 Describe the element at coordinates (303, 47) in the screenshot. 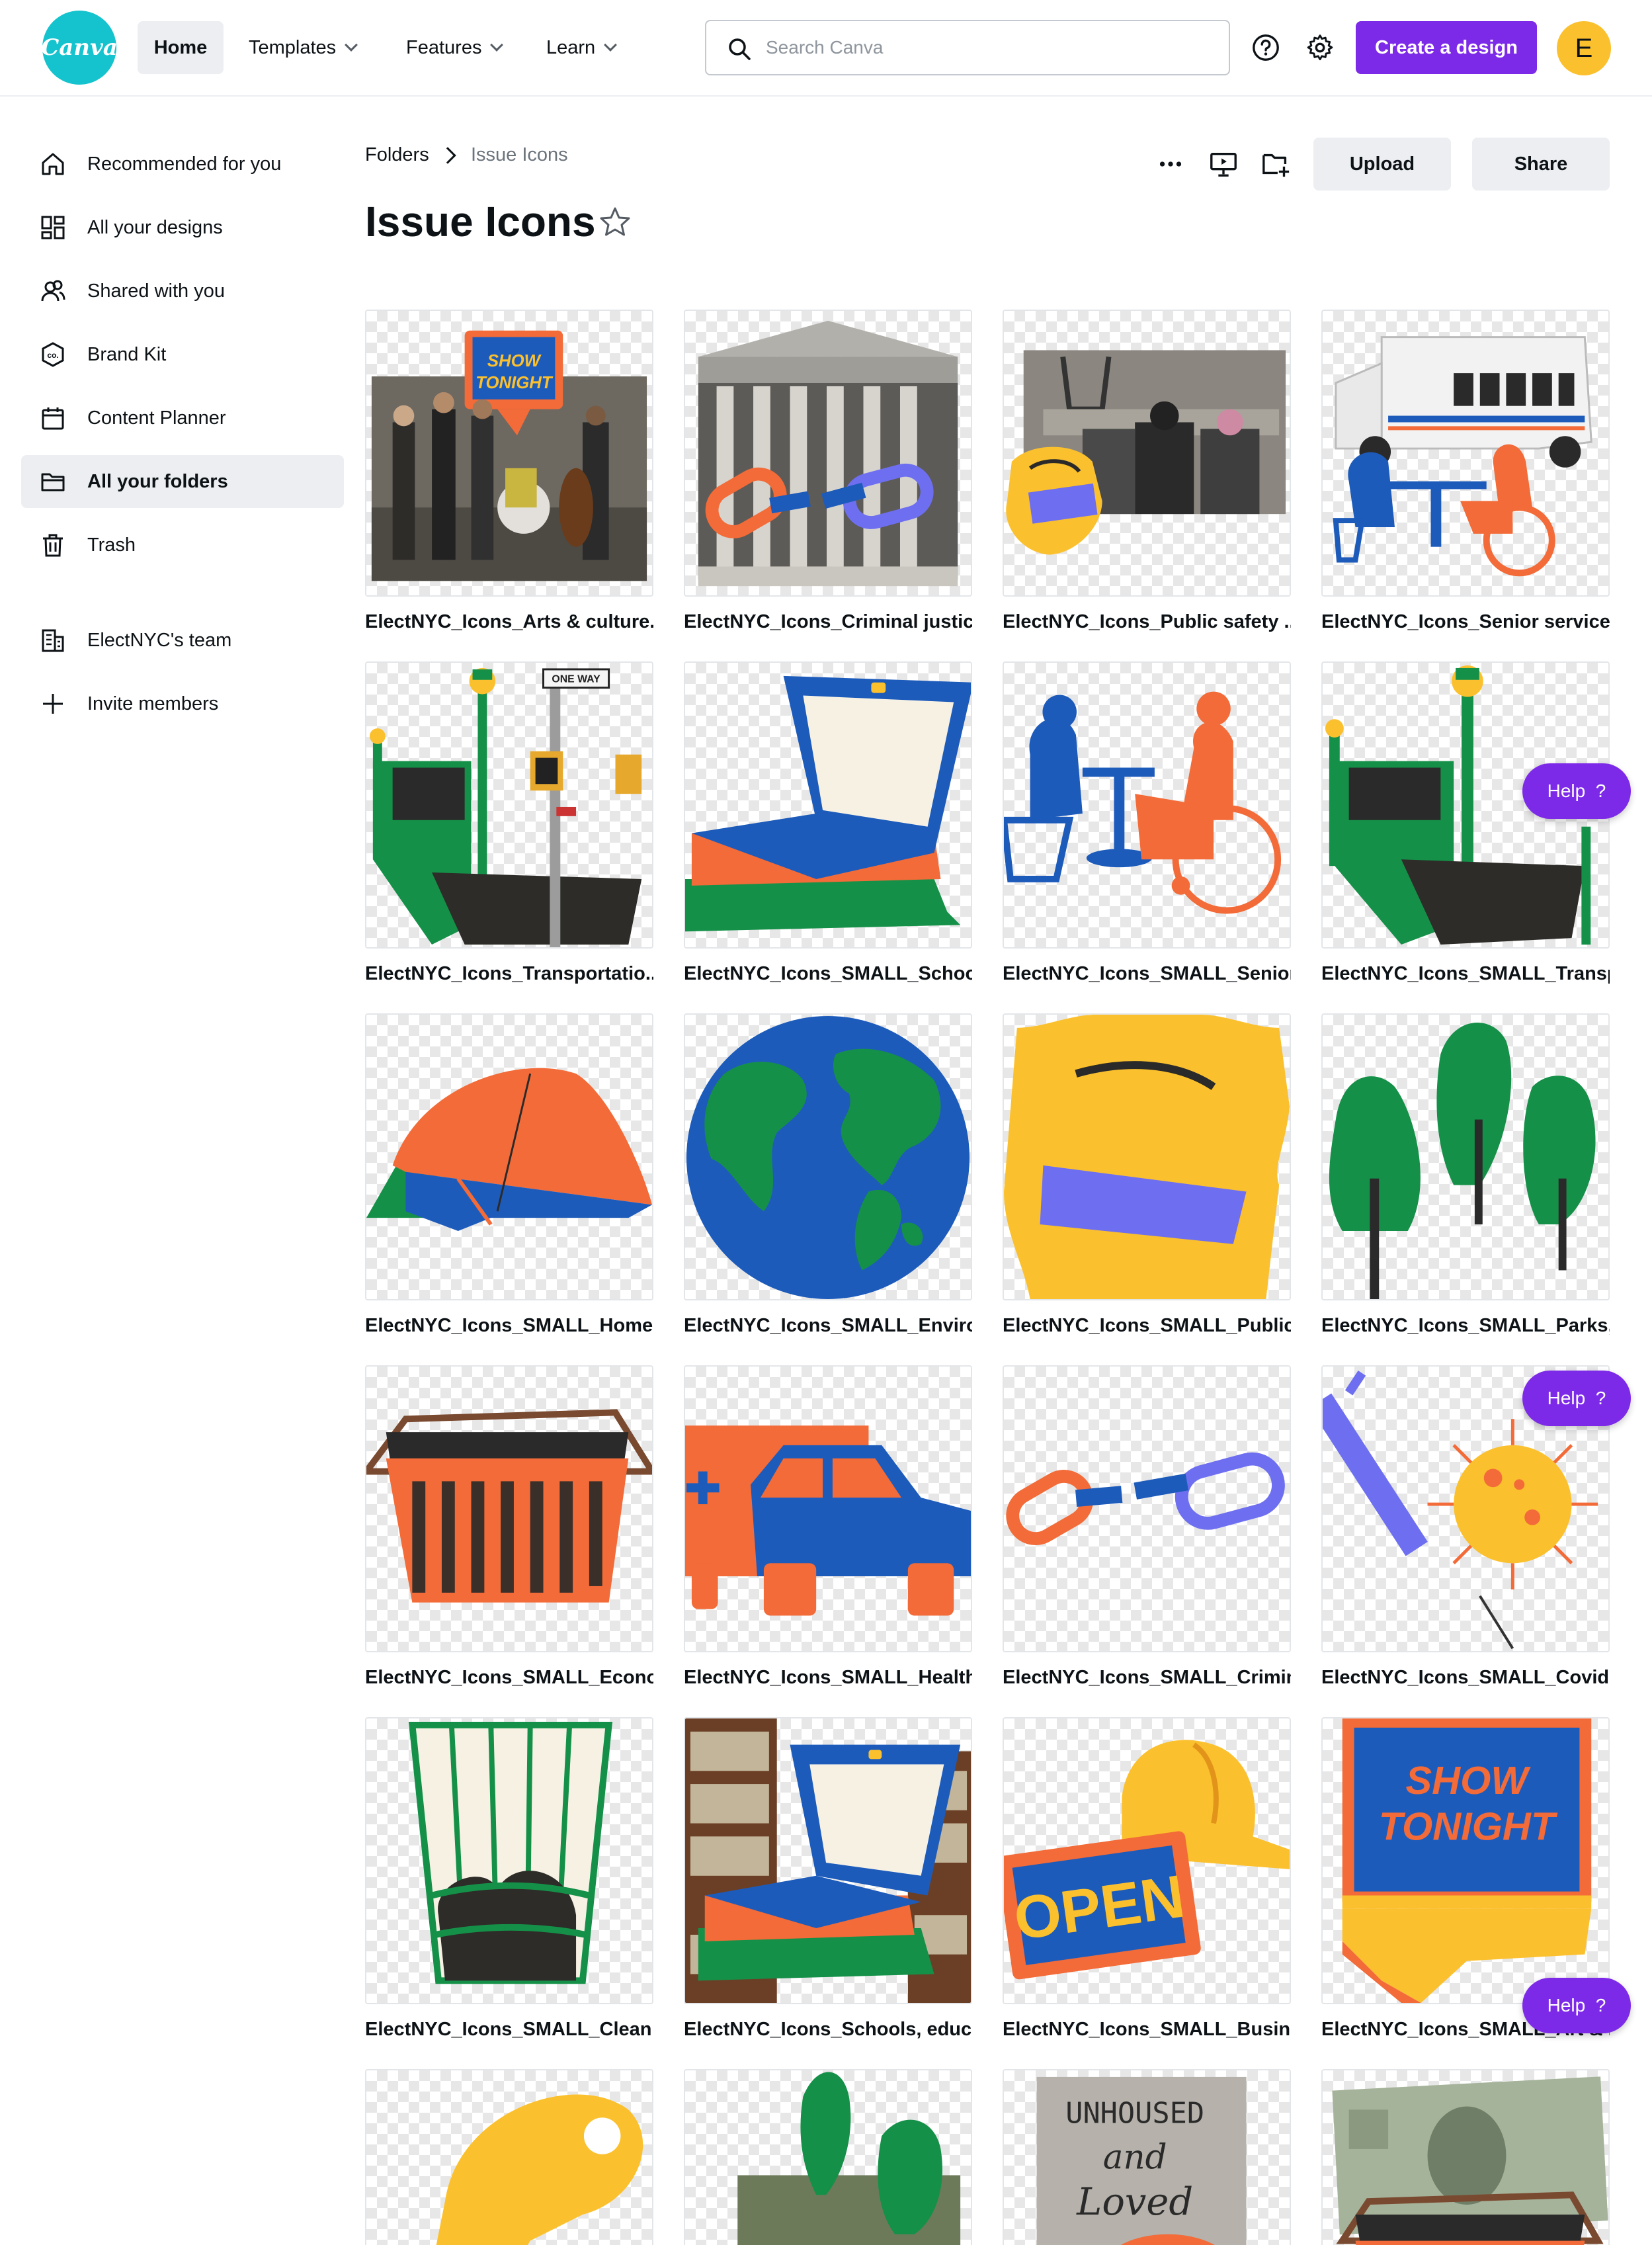

I see `nav-templates: Templates` at that location.